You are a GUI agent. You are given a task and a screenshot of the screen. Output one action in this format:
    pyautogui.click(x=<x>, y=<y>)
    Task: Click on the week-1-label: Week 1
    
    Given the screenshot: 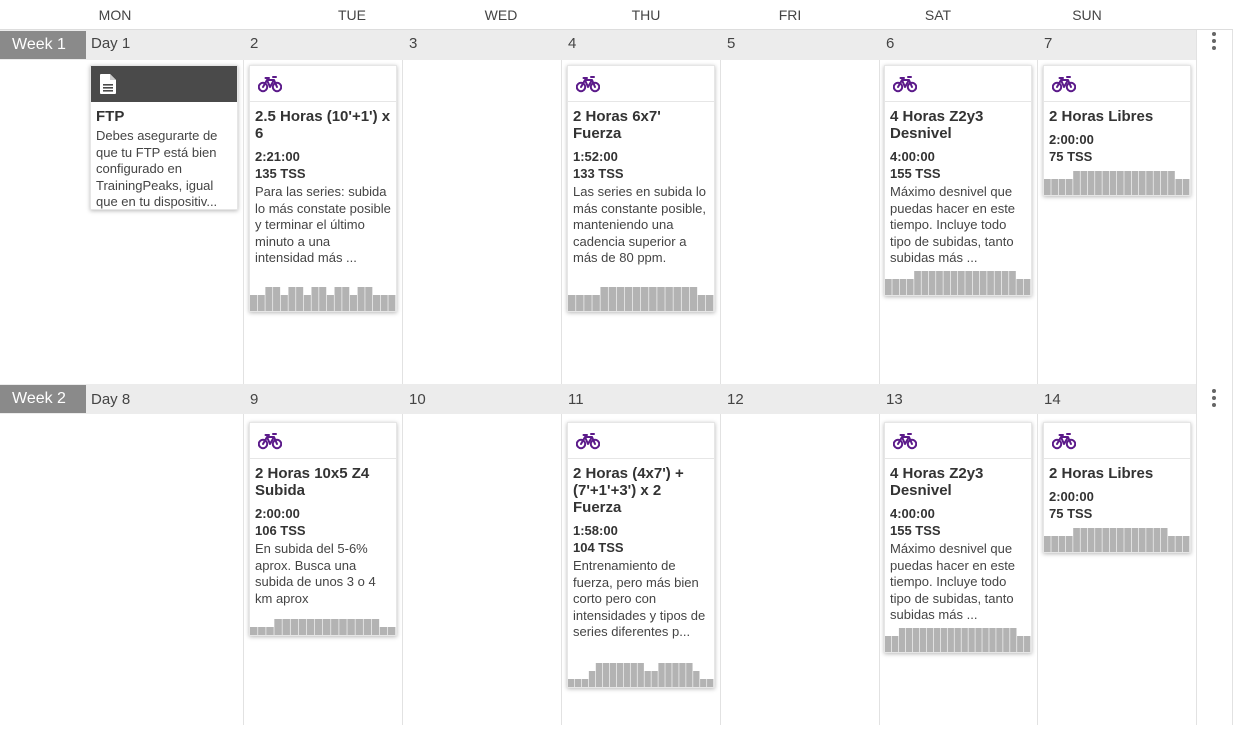 What is the action you would take?
    pyautogui.click(x=43, y=45)
    